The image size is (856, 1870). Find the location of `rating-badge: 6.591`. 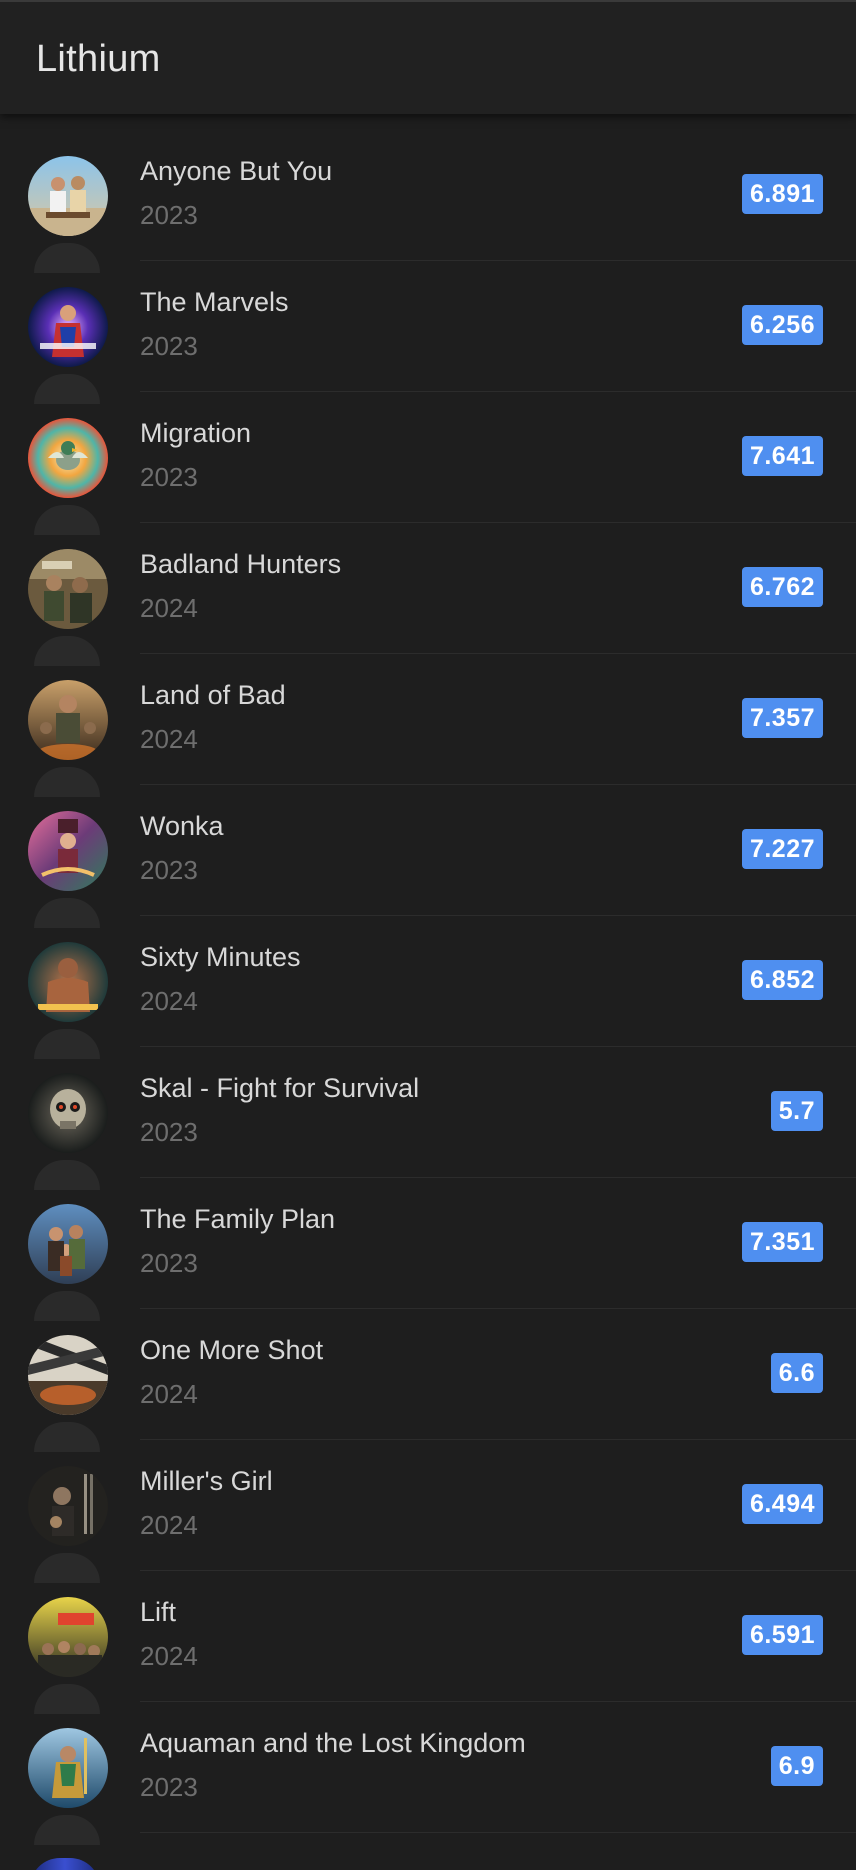

rating-badge: 6.591 is located at coordinates (782, 1635).